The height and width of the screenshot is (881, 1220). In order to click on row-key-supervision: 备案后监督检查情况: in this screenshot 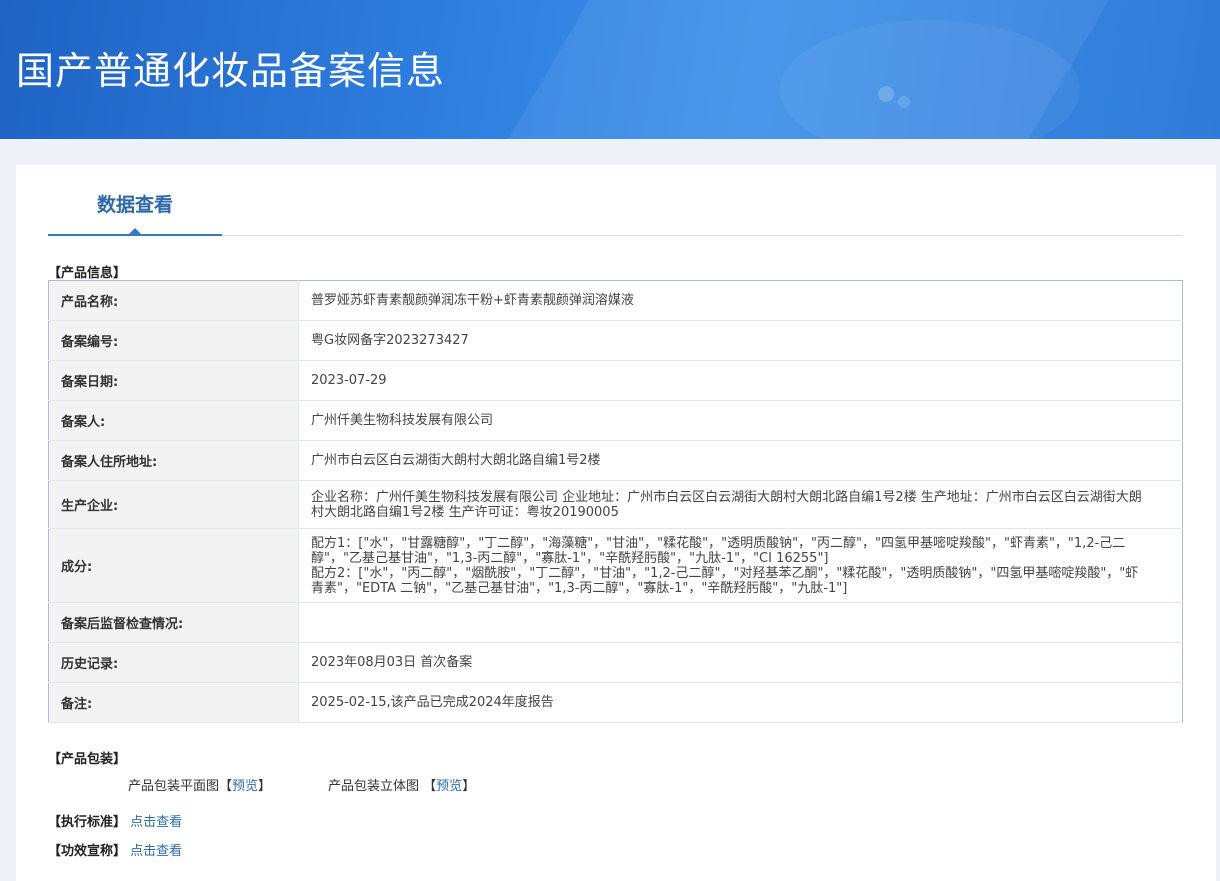, I will do `click(173, 622)`.